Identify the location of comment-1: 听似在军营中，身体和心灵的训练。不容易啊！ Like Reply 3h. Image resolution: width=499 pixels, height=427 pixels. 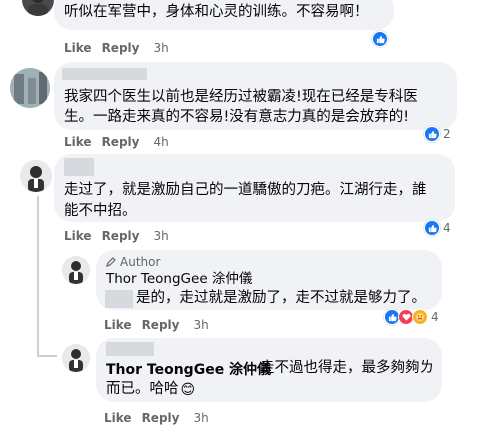
(249, 30).